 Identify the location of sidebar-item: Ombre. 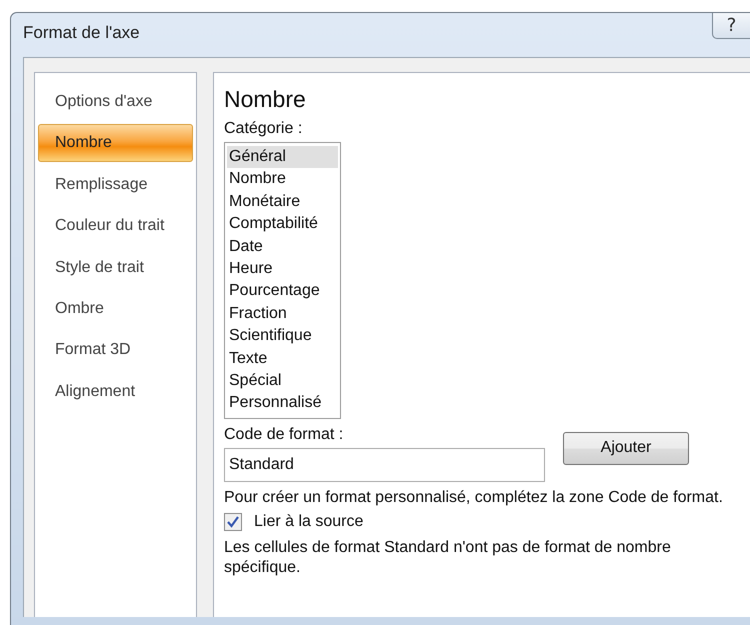
(115, 309).